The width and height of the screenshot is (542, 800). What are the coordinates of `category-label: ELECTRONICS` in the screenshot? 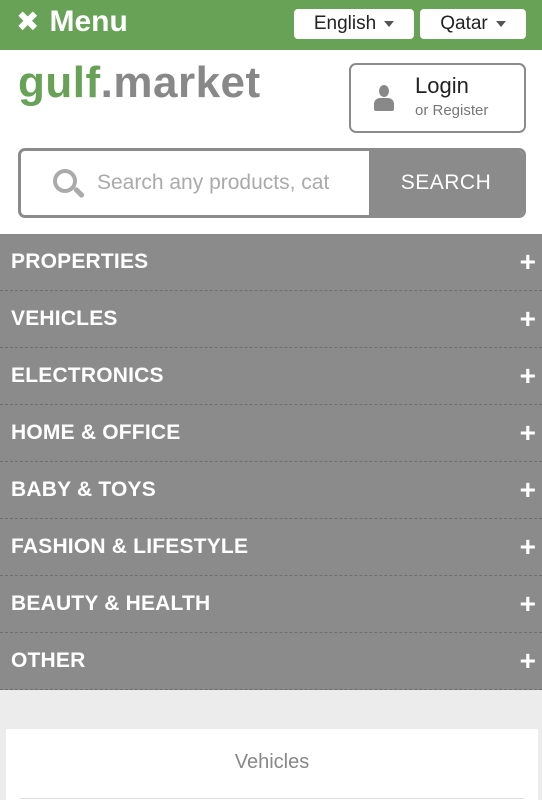 It's located at (87, 375).